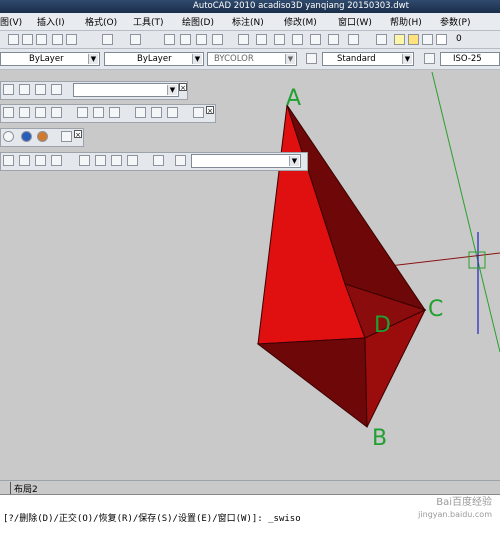 The height and width of the screenshot is (538, 500). I want to click on visual-style-manager-icon, so click(66, 136).